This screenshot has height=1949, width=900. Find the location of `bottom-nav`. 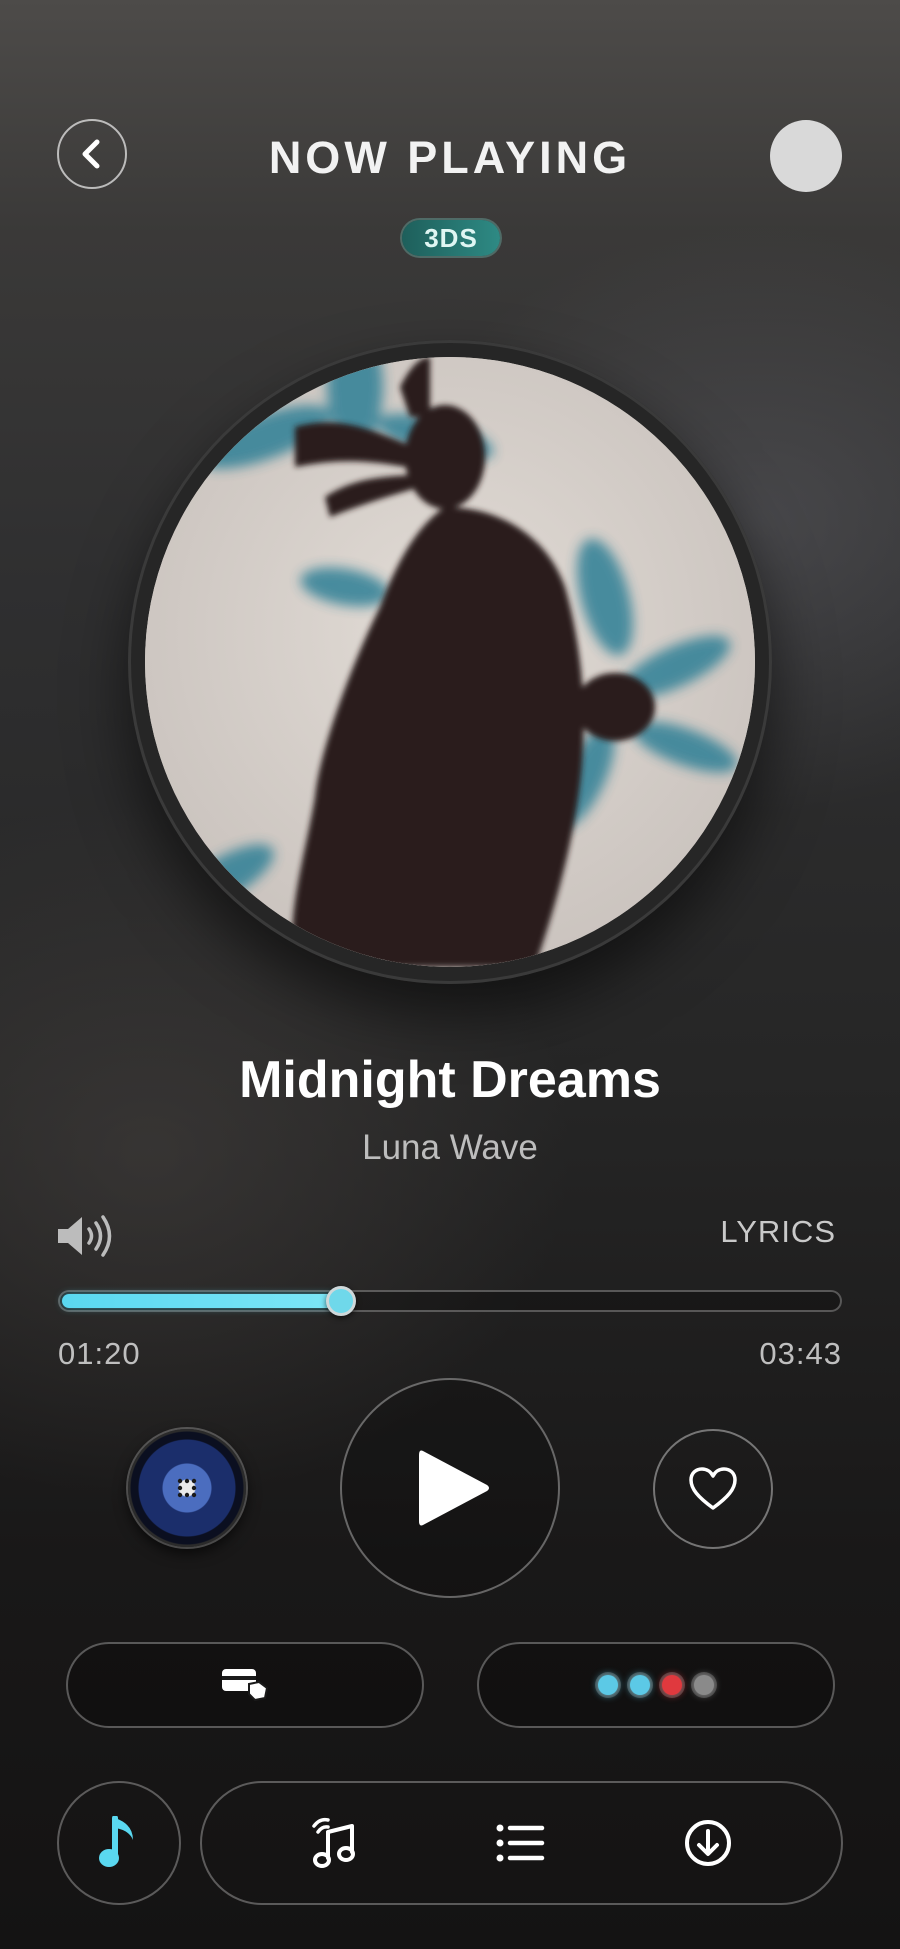

bottom-nav is located at coordinates (521, 1843).